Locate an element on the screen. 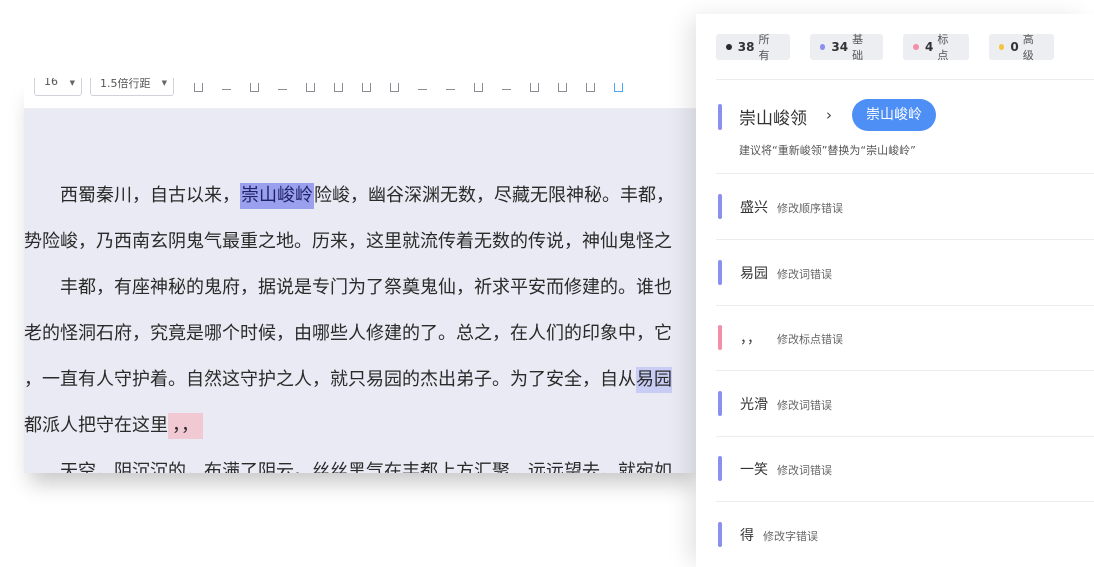  error-word: 盛兴 is located at coordinates (754, 208).